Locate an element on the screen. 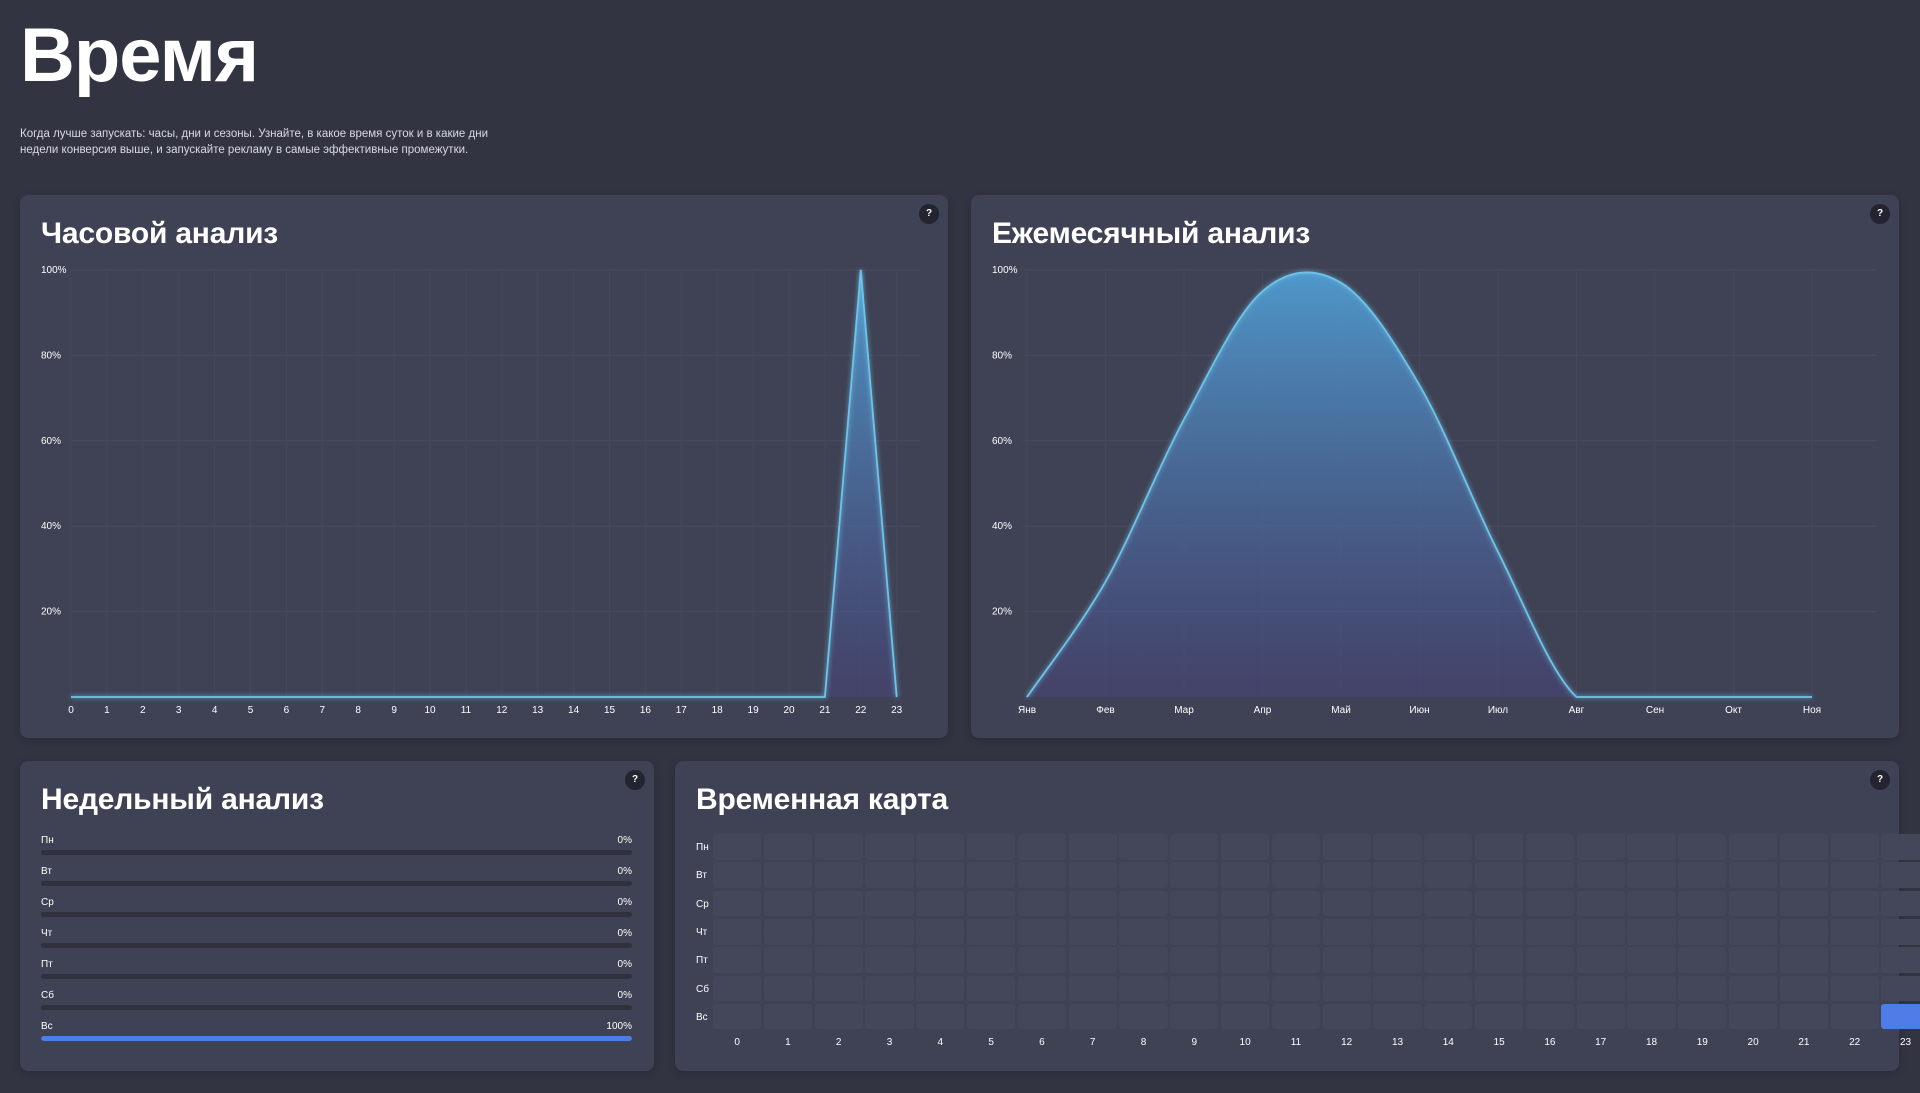 The width and height of the screenshot is (1920, 1093). help-icon: ? is located at coordinates (635, 780).